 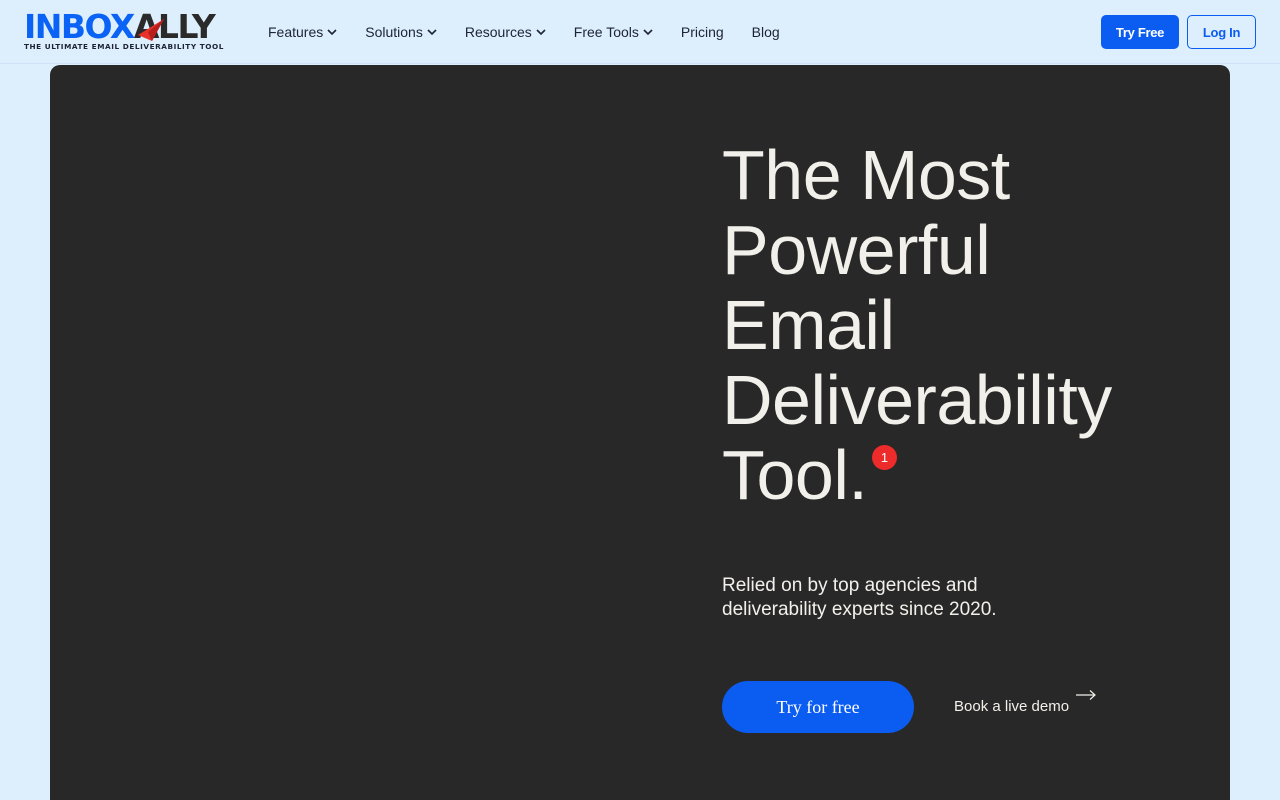 What do you see at coordinates (151, 30) in the screenshot?
I see `paper-plane-icon` at bounding box center [151, 30].